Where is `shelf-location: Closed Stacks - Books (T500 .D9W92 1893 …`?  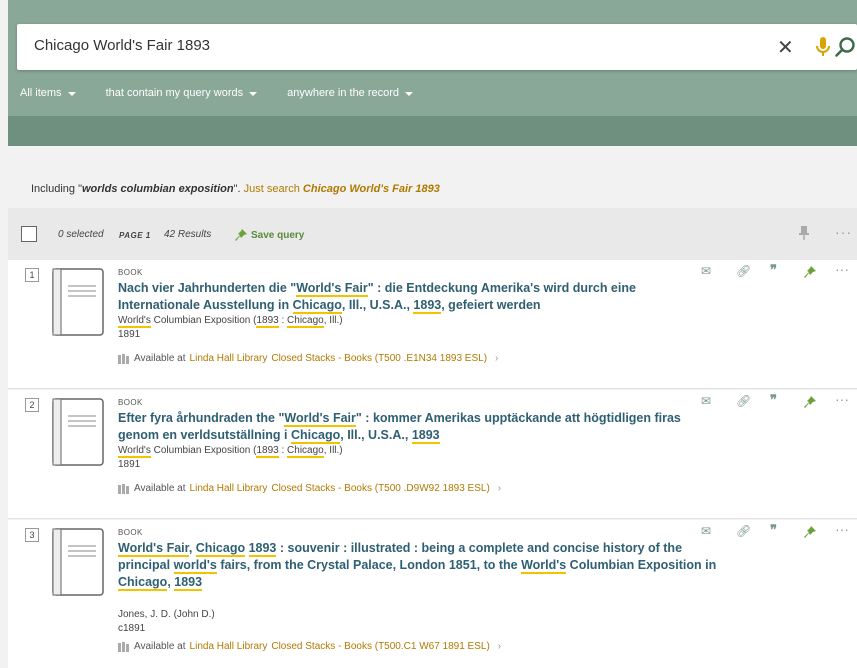
shelf-location: Closed Stacks - Books (T500 .D9W92 1893 … is located at coordinates (380, 488).